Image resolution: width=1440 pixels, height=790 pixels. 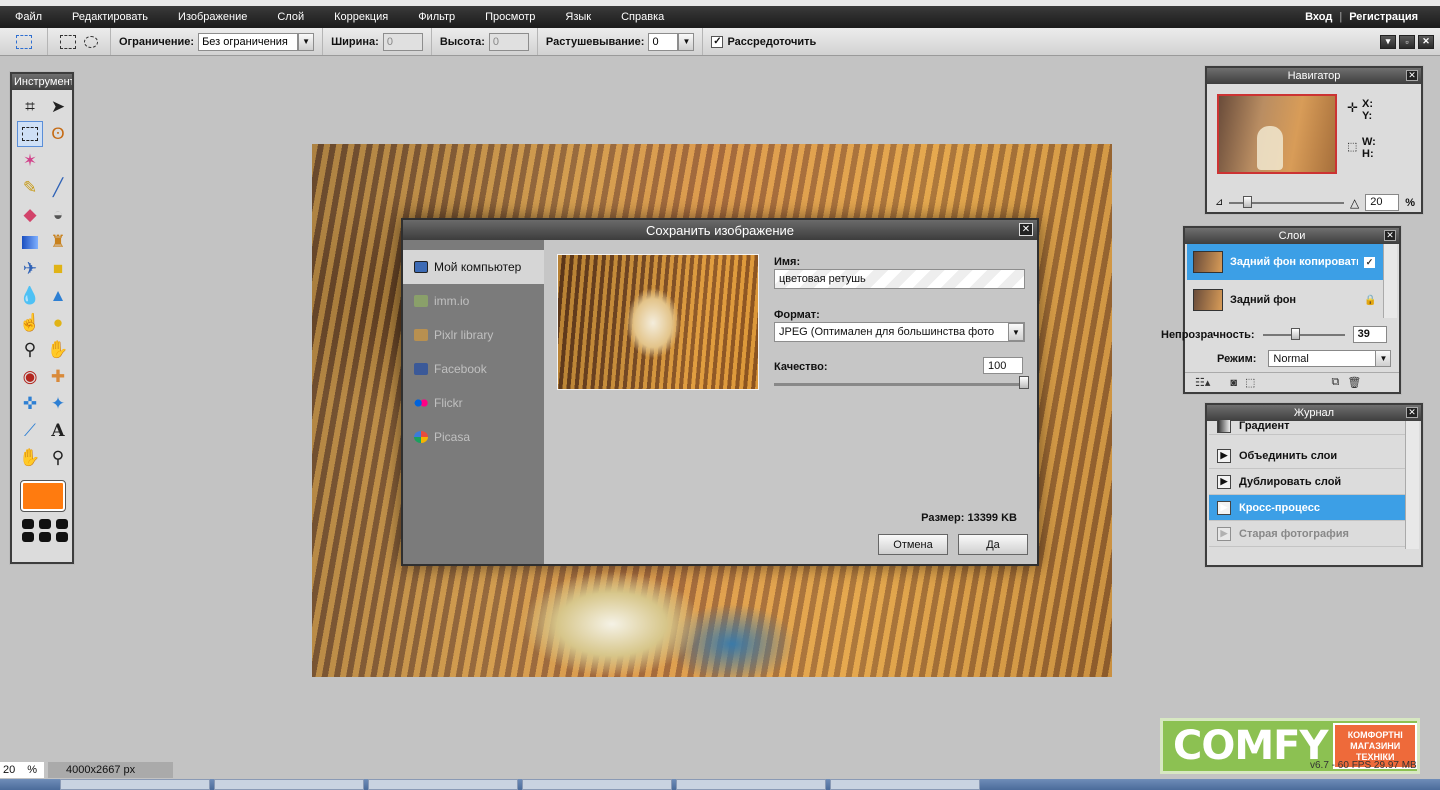 What do you see at coordinates (30, 431) in the screenshot?
I see `eyedropper-icon: ⟋` at bounding box center [30, 431].